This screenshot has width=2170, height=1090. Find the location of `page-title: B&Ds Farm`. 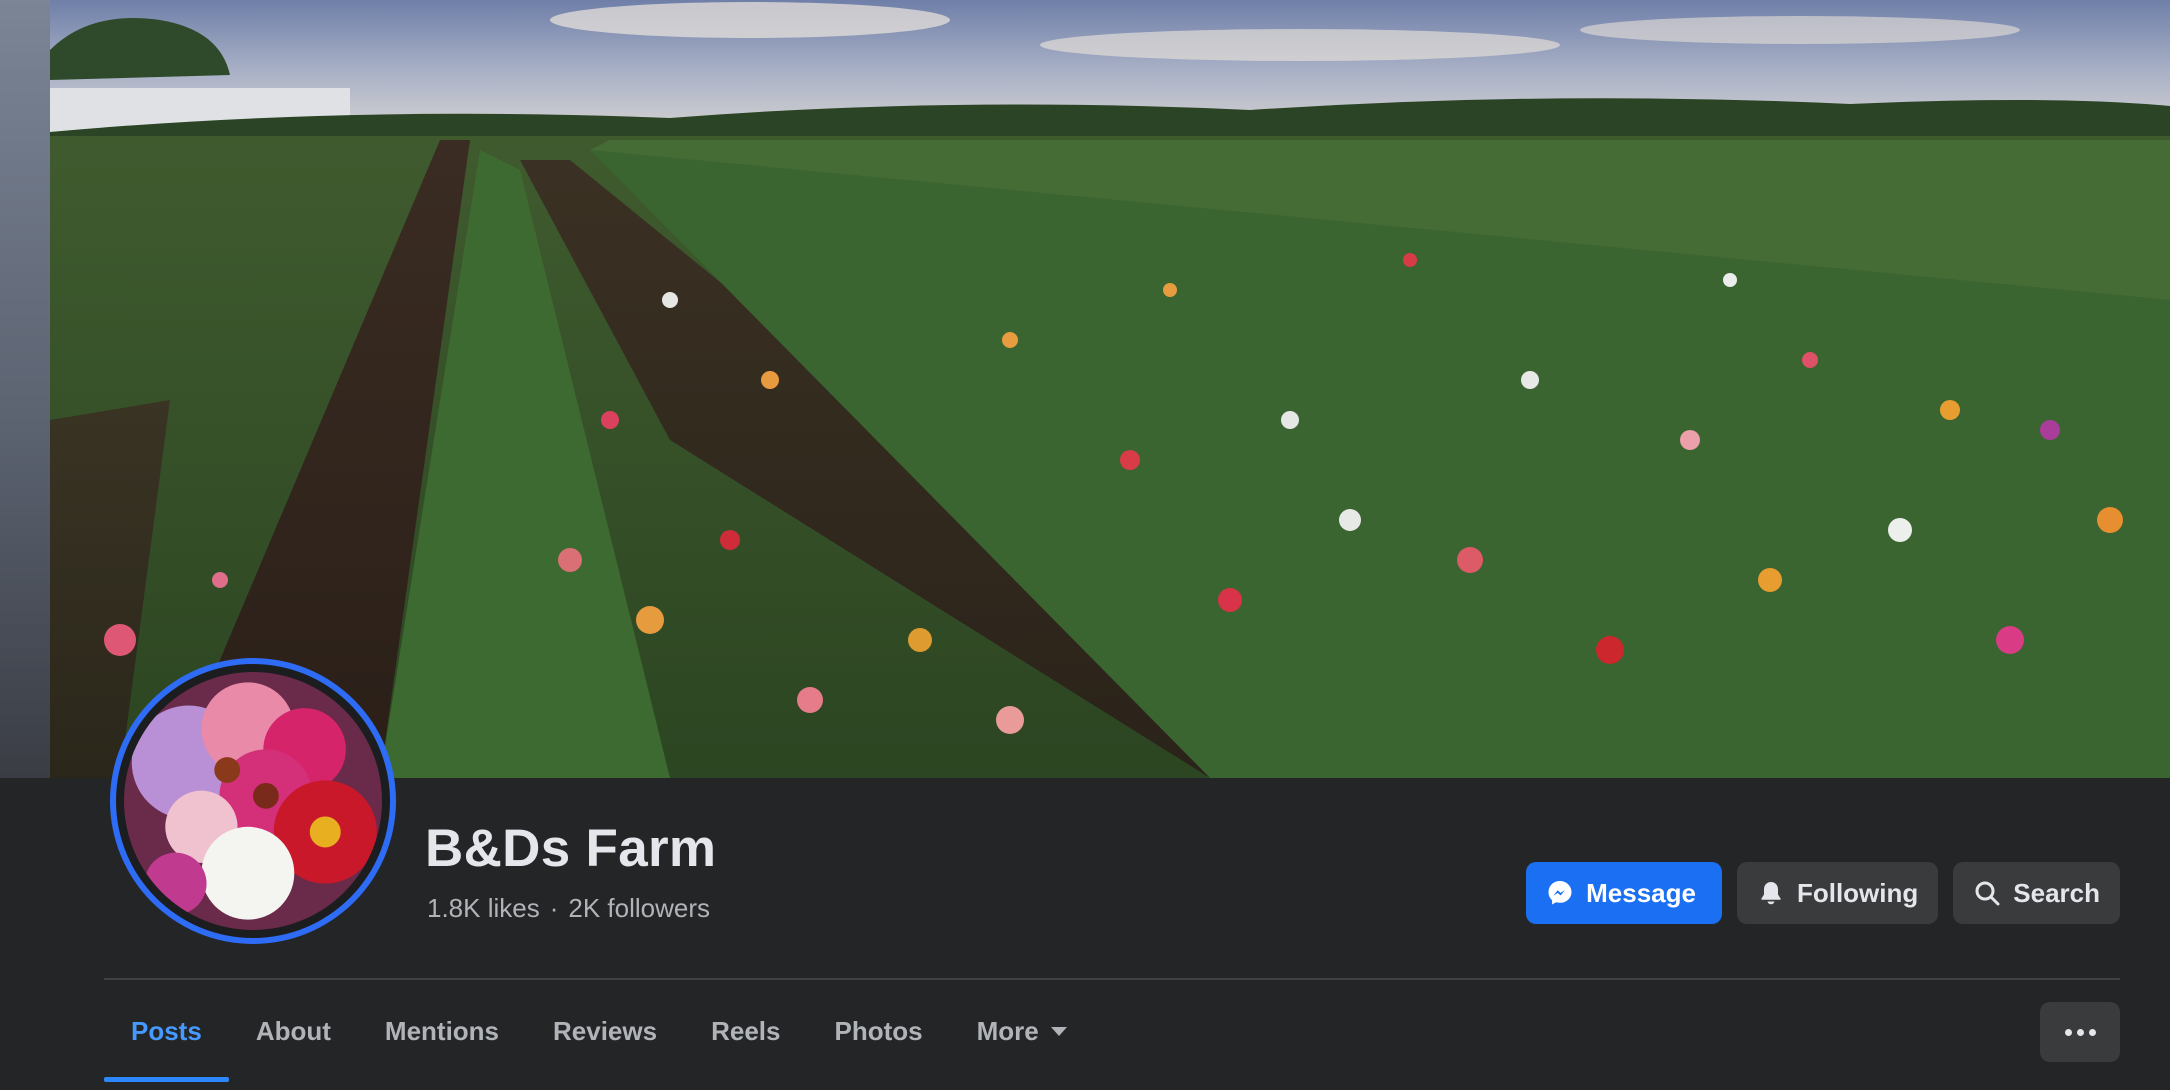

page-title: B&Ds Farm is located at coordinates (571, 848).